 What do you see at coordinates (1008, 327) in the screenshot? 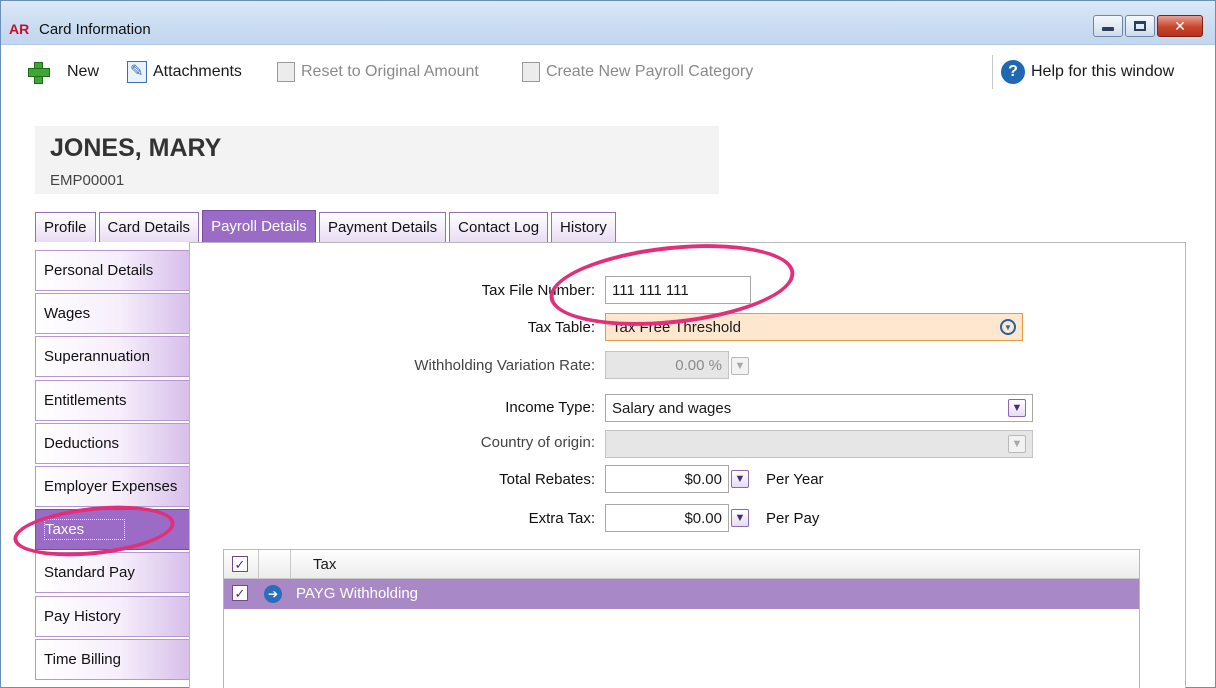
I see `dropdown-icon: ▼` at bounding box center [1008, 327].